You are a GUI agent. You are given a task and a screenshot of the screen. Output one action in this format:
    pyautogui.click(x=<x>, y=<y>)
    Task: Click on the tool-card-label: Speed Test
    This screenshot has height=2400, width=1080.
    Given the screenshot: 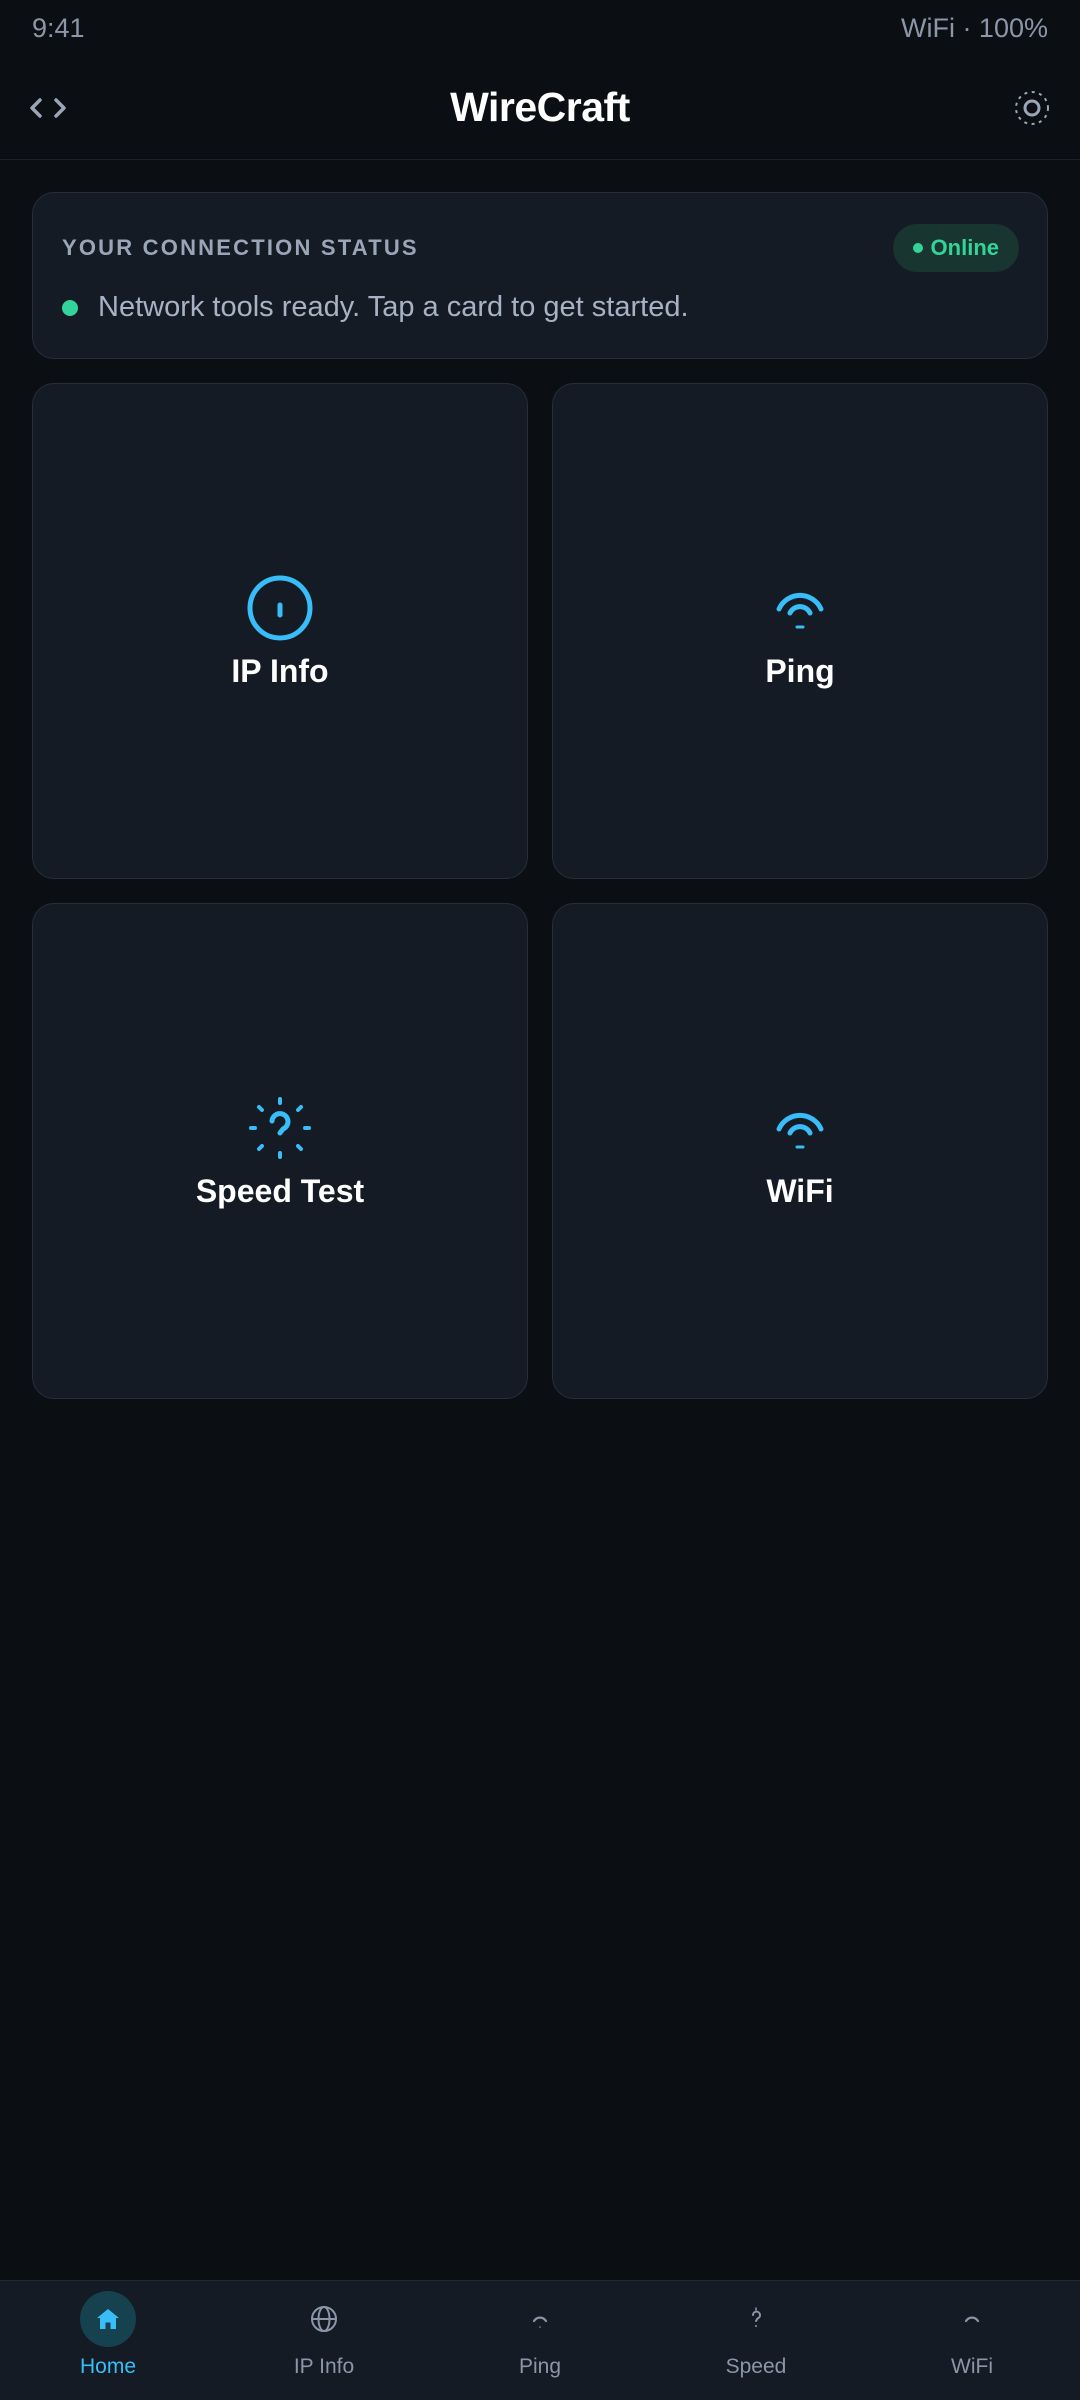 What is the action you would take?
    pyautogui.click(x=280, y=1190)
    